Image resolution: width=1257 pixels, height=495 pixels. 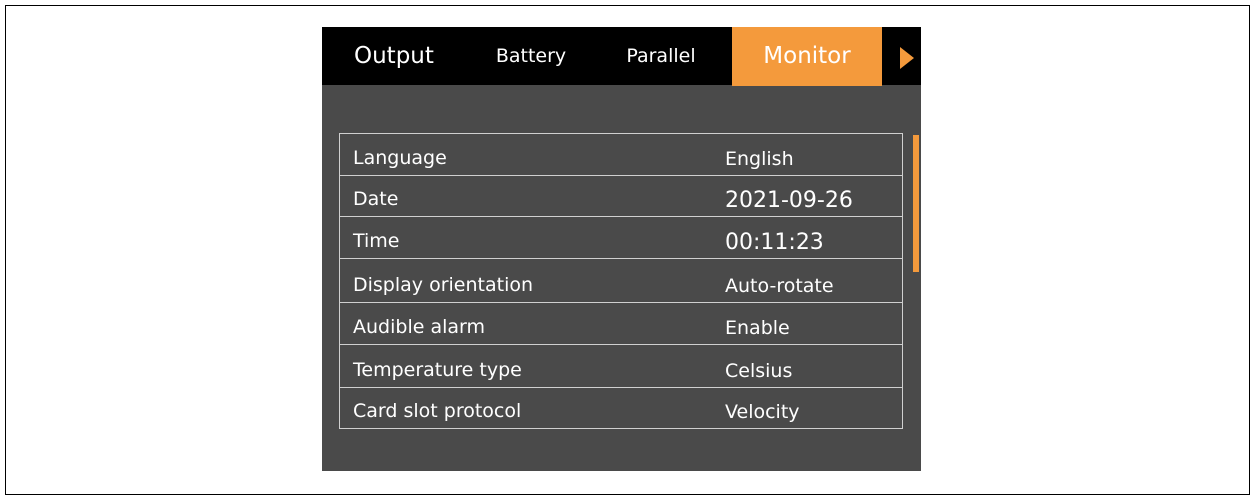 I want to click on setting-value: Velocity, so click(x=762, y=412).